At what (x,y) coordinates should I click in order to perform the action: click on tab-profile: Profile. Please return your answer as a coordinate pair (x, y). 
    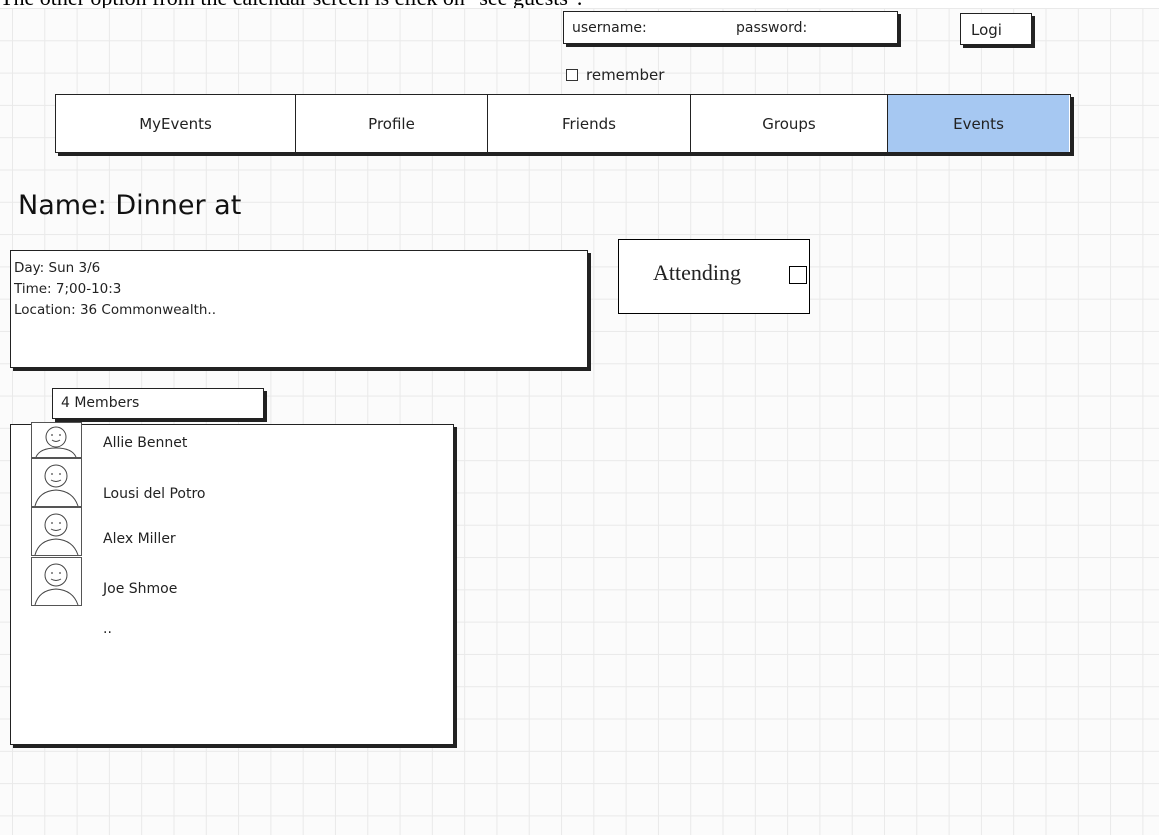
    Looking at the image, I should click on (392, 123).